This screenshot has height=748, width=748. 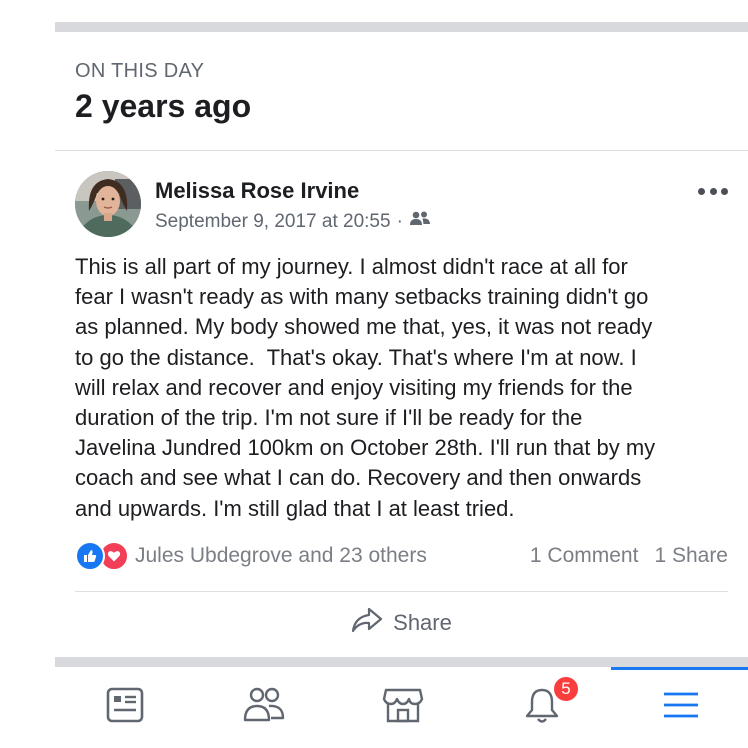 I want to click on reaction-names: Jules Ubdegrove and 23 others, so click(x=332, y=556).